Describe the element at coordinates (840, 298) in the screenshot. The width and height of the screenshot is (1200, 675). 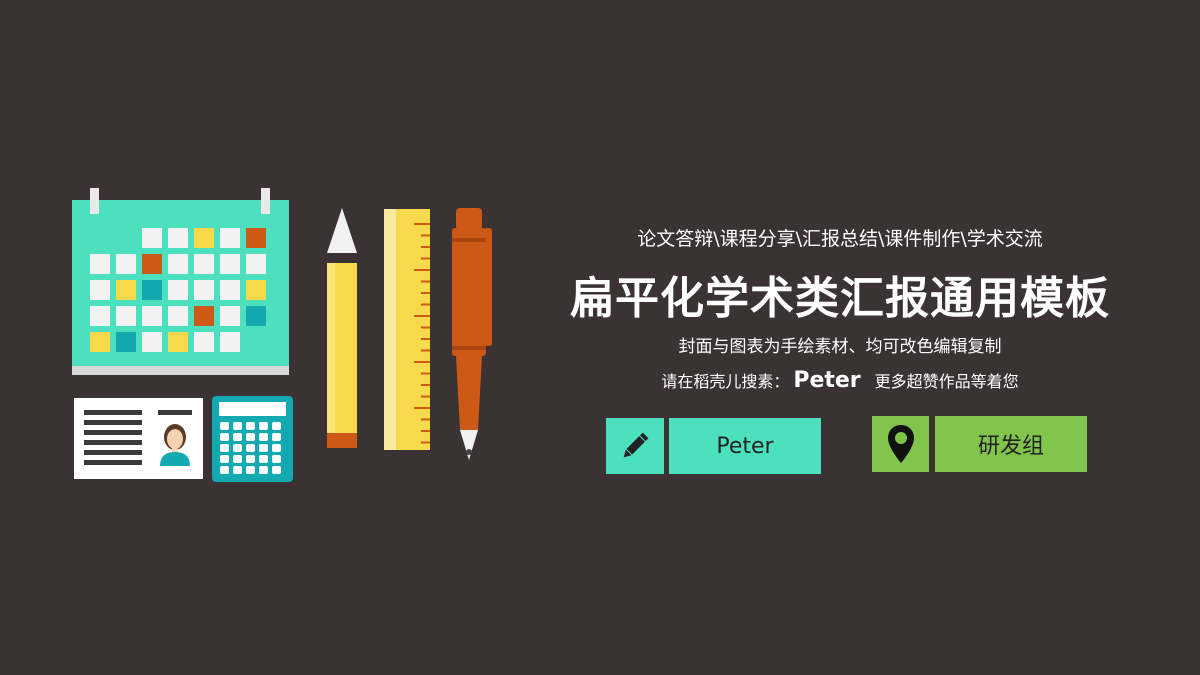
I see `page-title: 扁平化学术类汇报通用模板` at that location.